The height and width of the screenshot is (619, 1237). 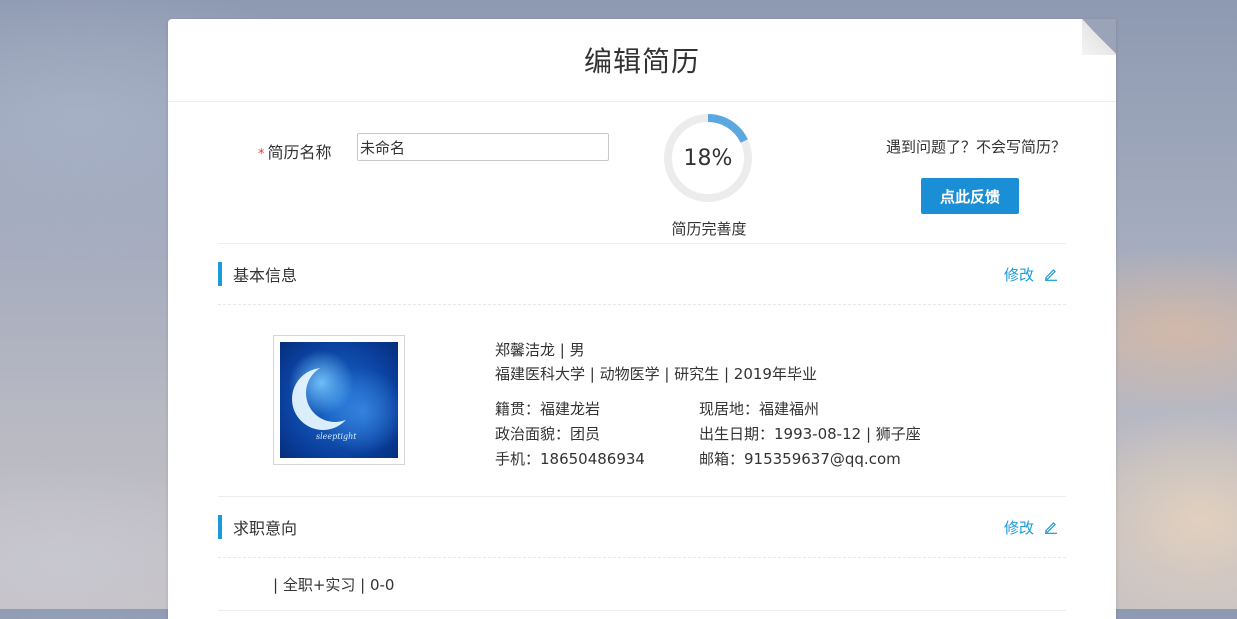 What do you see at coordinates (483, 147) in the screenshot?
I see `resume-name-input` at bounding box center [483, 147].